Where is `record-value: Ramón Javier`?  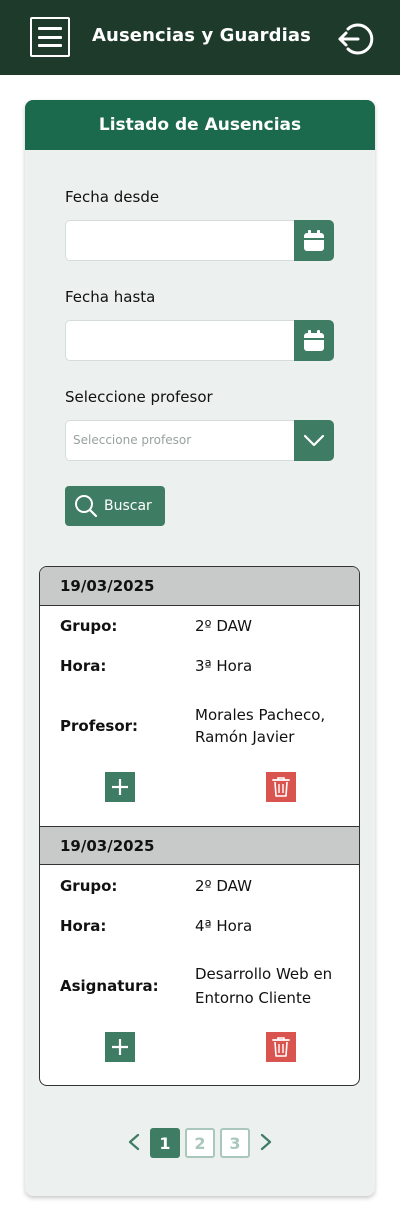 record-value: Ramón Javier is located at coordinates (245, 737).